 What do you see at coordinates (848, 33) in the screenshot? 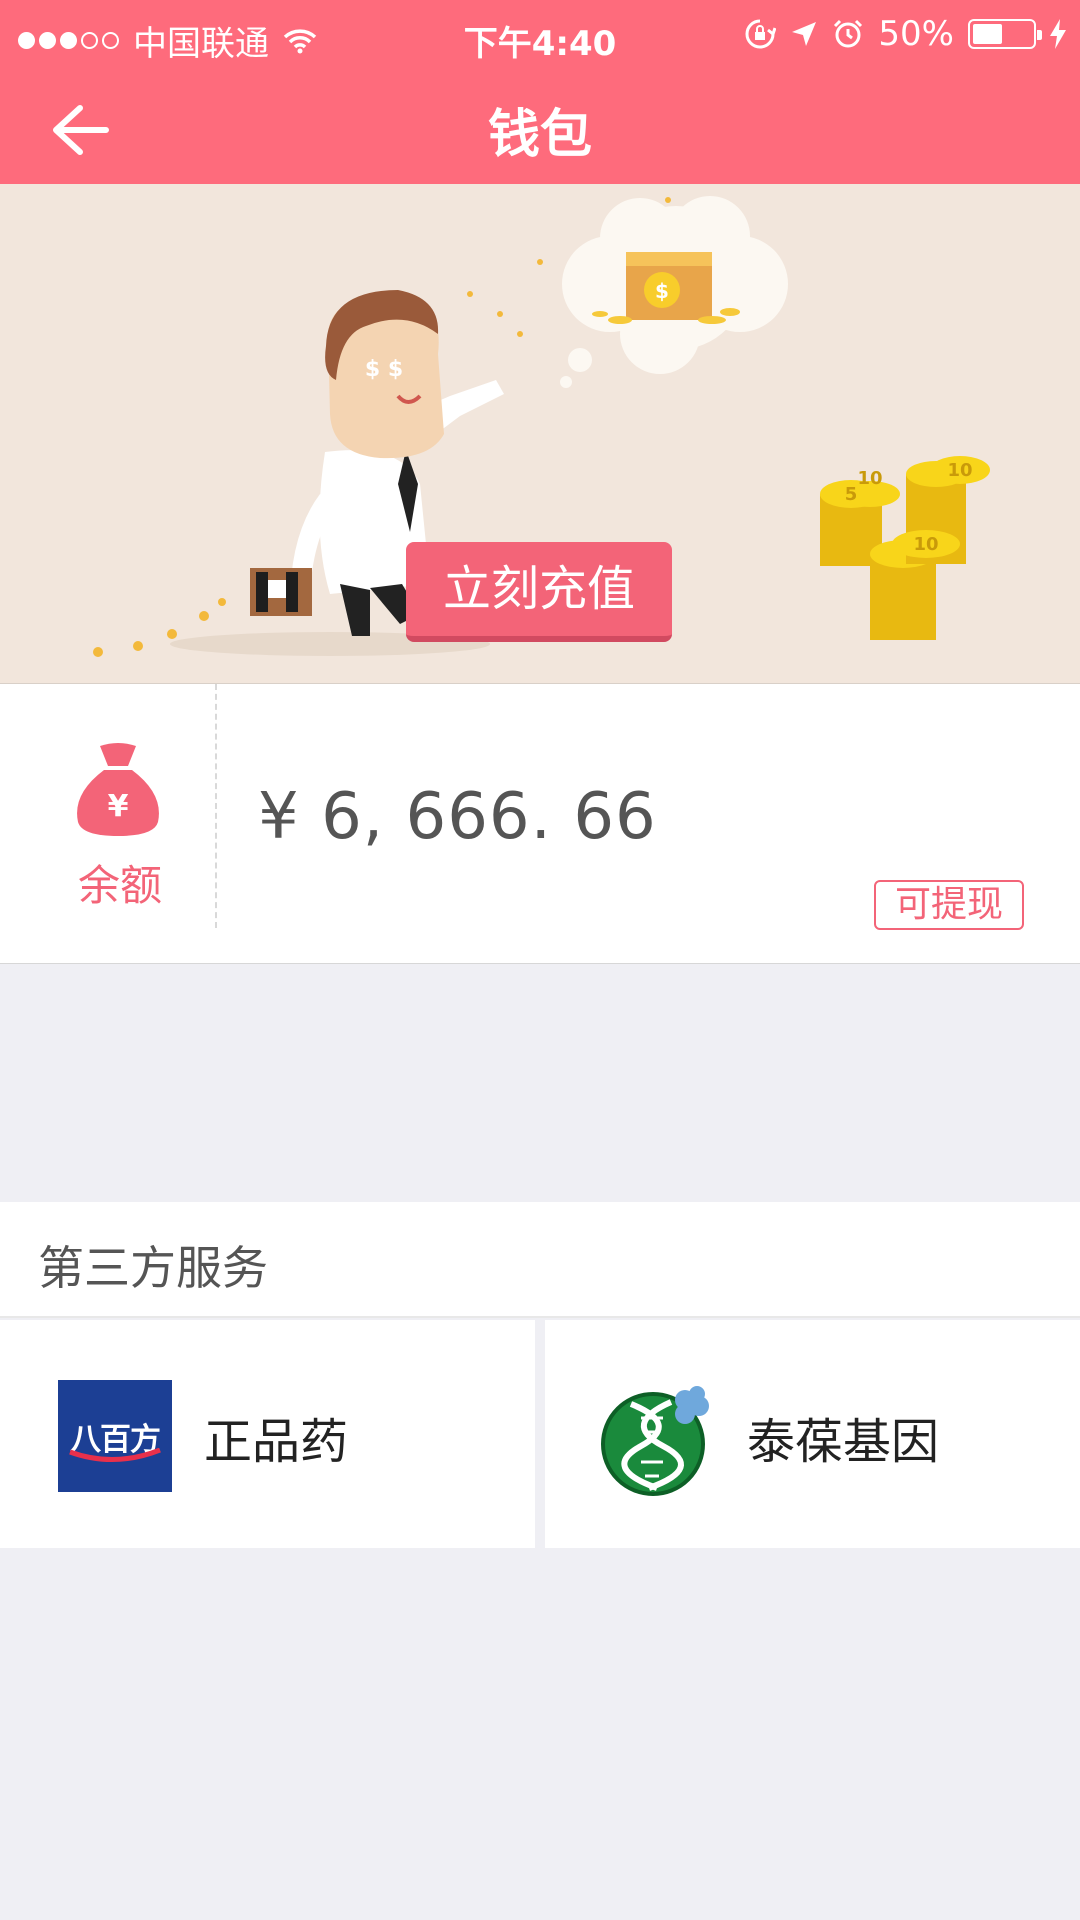
I see `alarm-icon` at bounding box center [848, 33].